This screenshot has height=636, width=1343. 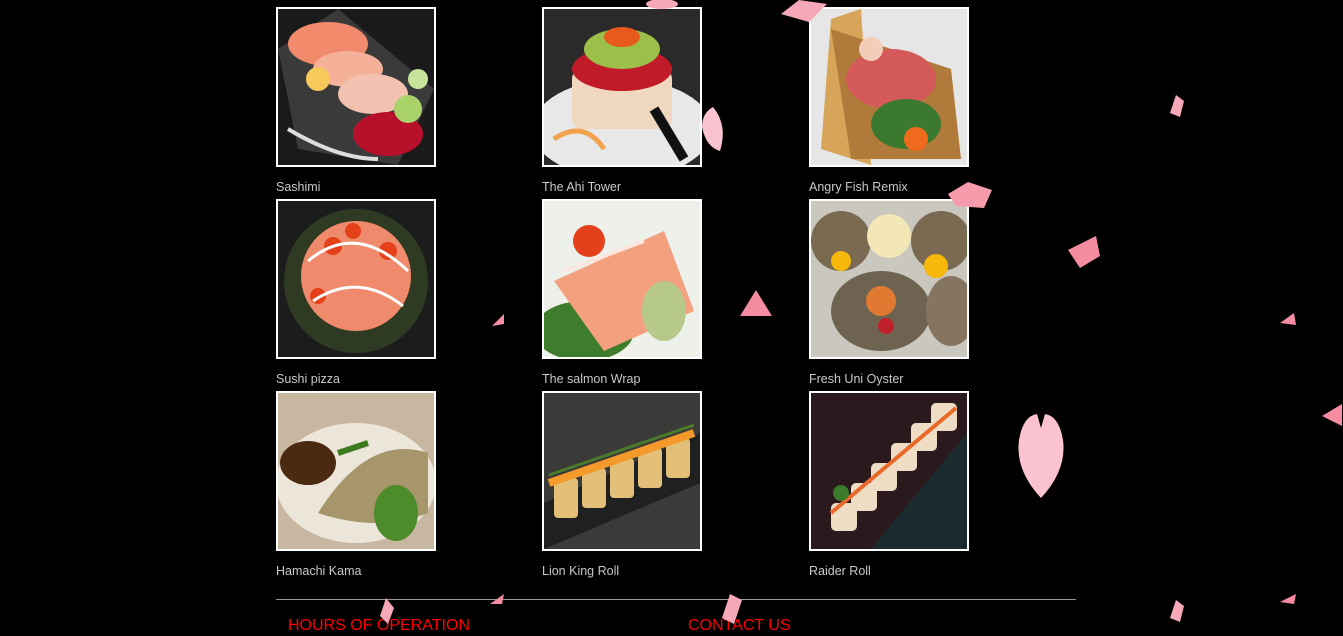 What do you see at coordinates (840, 571) in the screenshot?
I see `item-caption: Raider Roll` at bounding box center [840, 571].